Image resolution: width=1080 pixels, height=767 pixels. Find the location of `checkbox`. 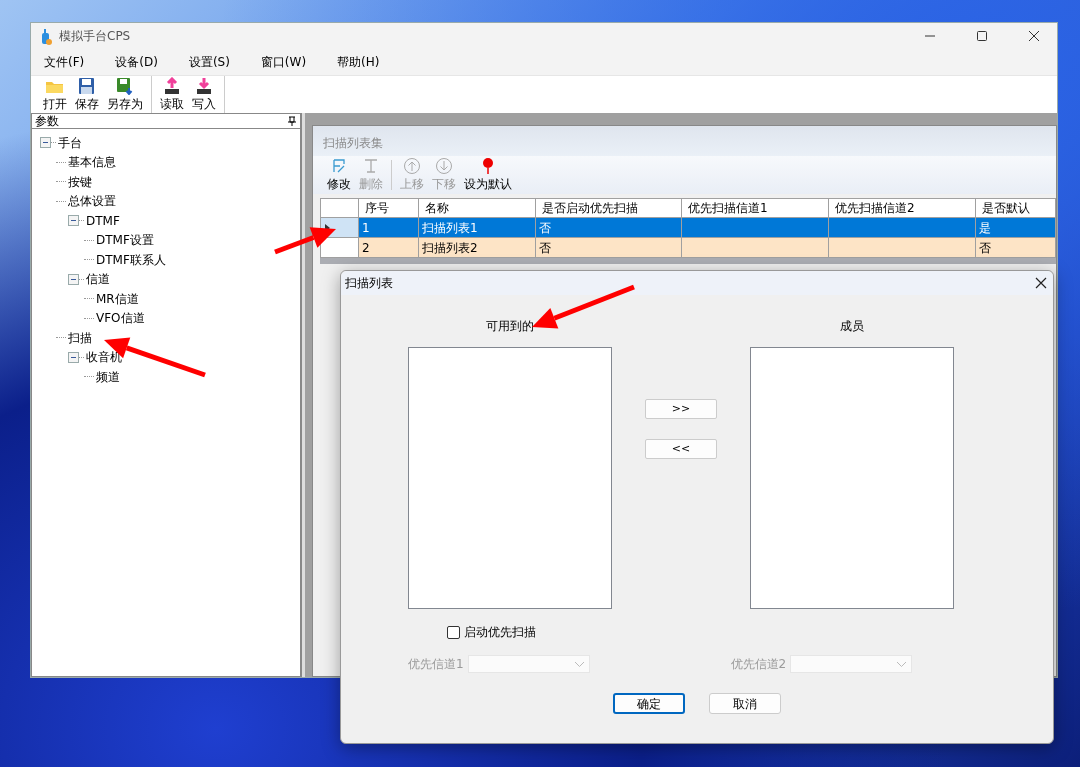

checkbox is located at coordinates (453, 632).